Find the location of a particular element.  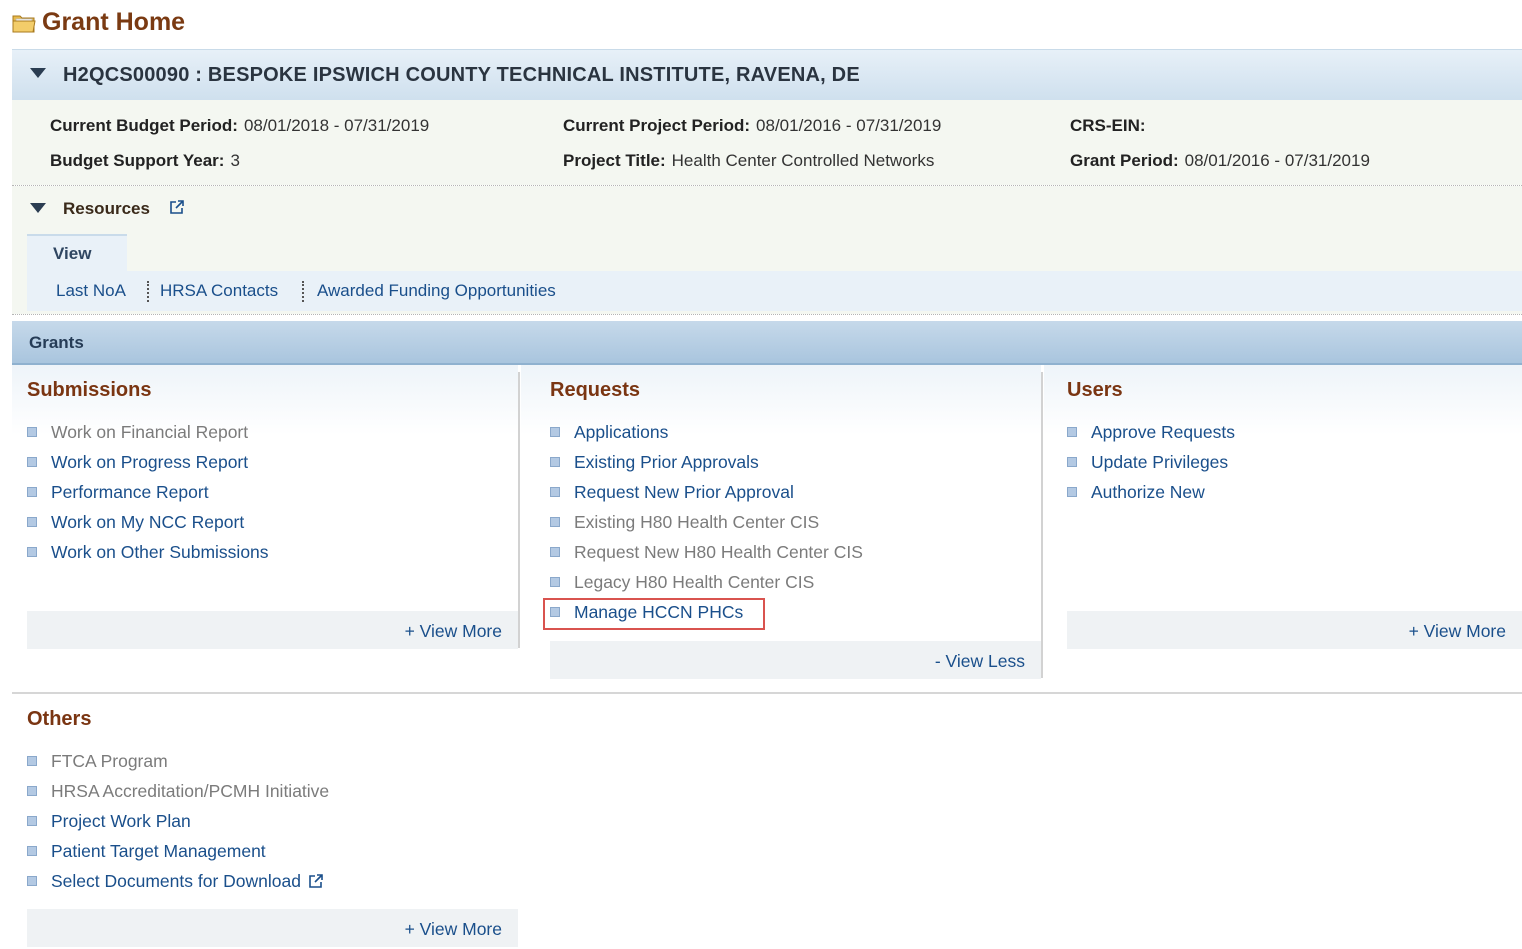

list-item-request-new-prior-approval: Request New Prior Approval is located at coordinates (790, 492).